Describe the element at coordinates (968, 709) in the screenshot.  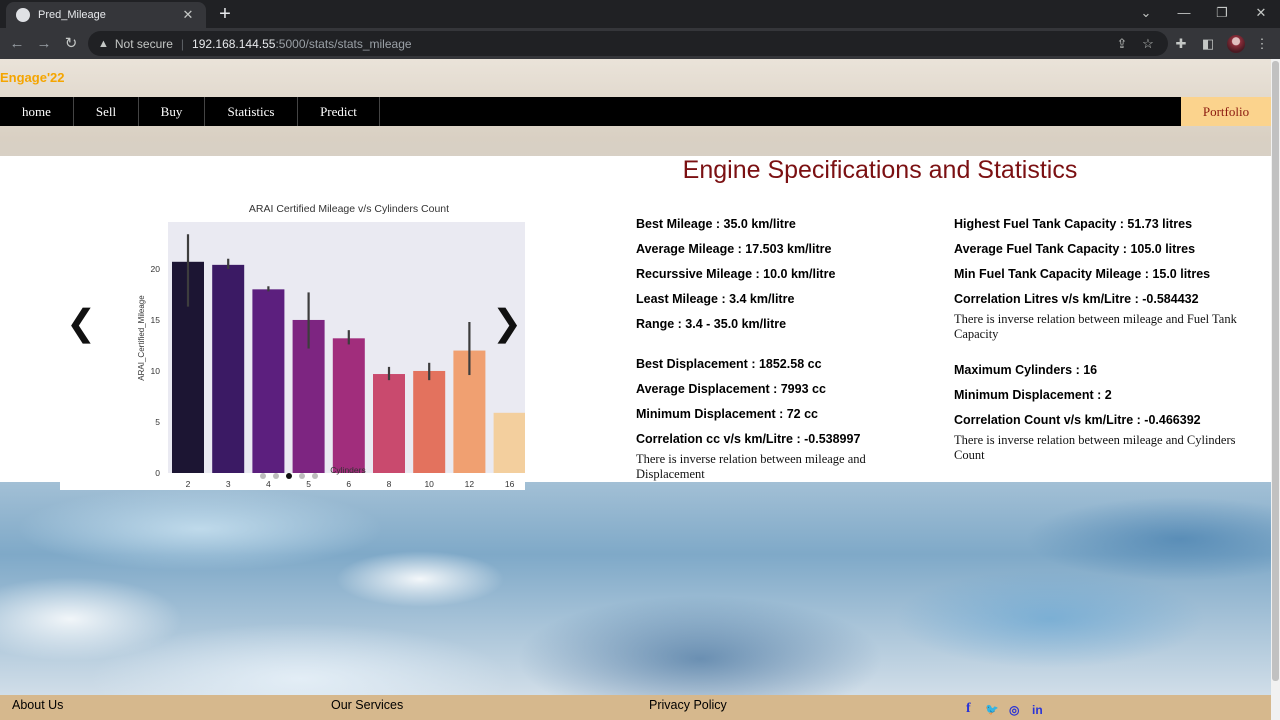
I see `facebook-icon: f` at that location.